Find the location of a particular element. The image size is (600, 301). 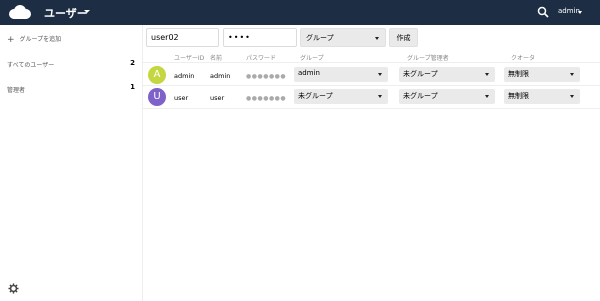

sidebar-item-all-users: すべてのユーザー is located at coordinates (30, 64).